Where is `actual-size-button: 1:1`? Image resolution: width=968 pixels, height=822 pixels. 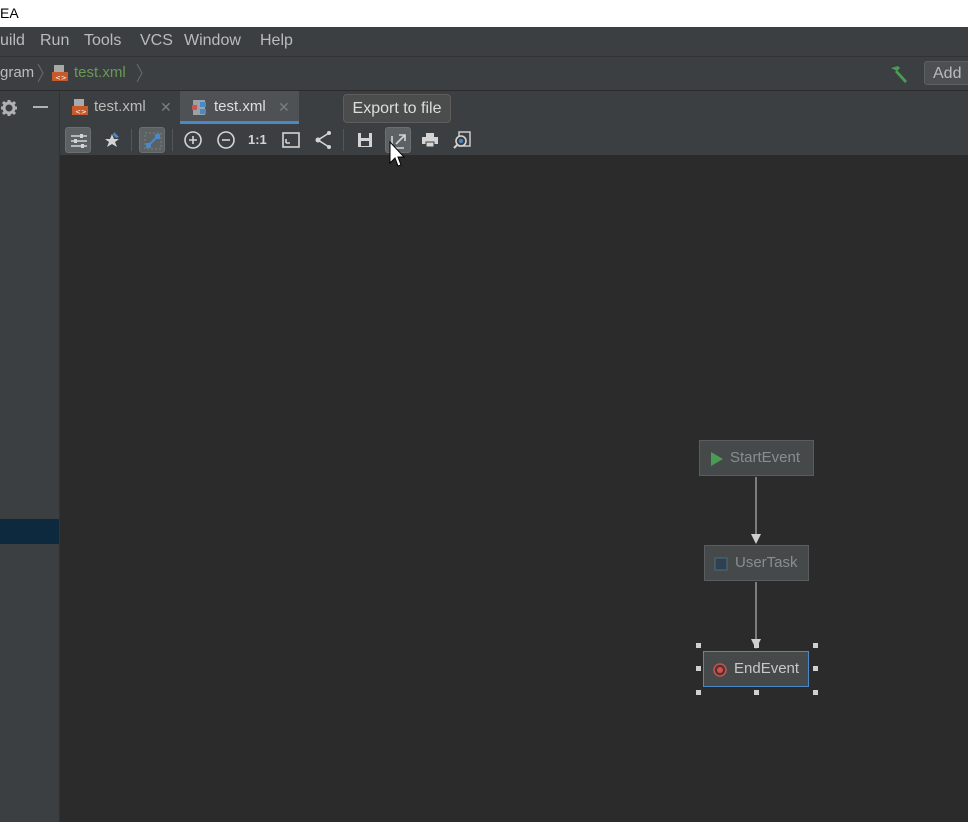
actual-size-button: 1:1 is located at coordinates (258, 140).